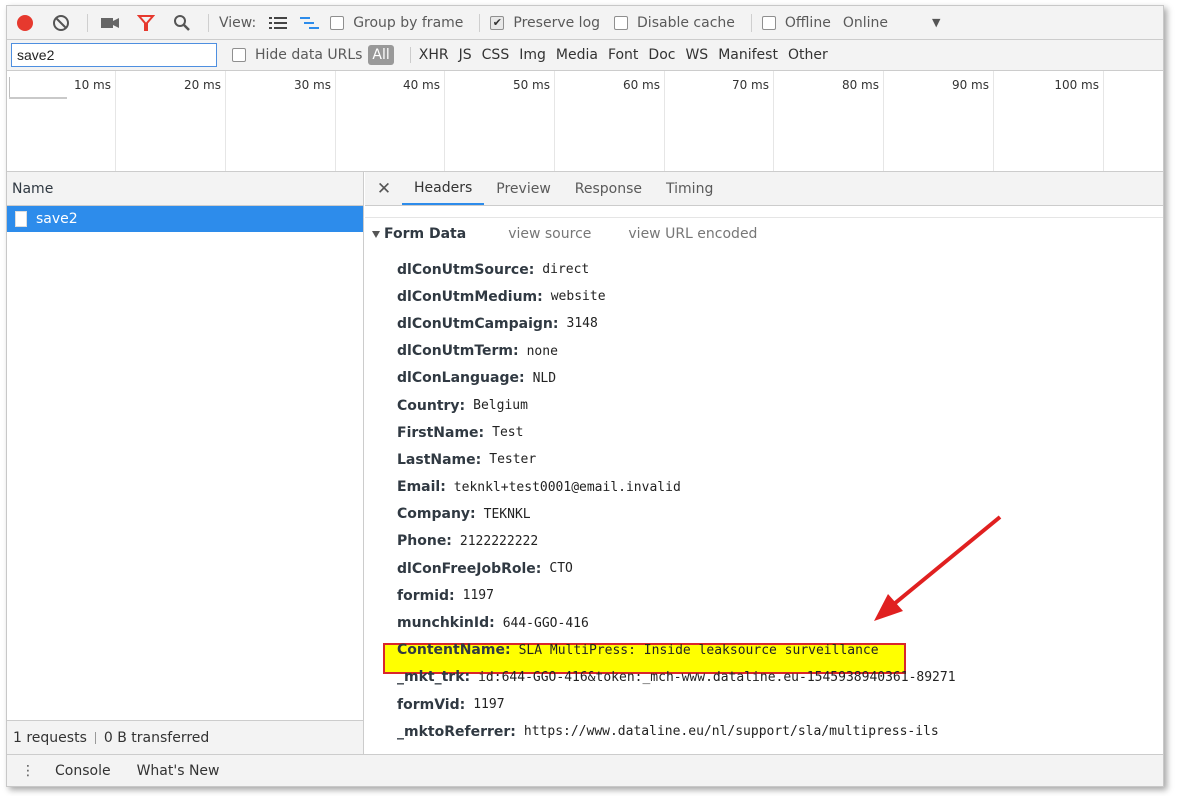 Image resolution: width=1178 pixels, height=796 pixels. What do you see at coordinates (780, 323) in the screenshot?
I see `form-data-row: dlConUtmCampaign: 3148` at bounding box center [780, 323].